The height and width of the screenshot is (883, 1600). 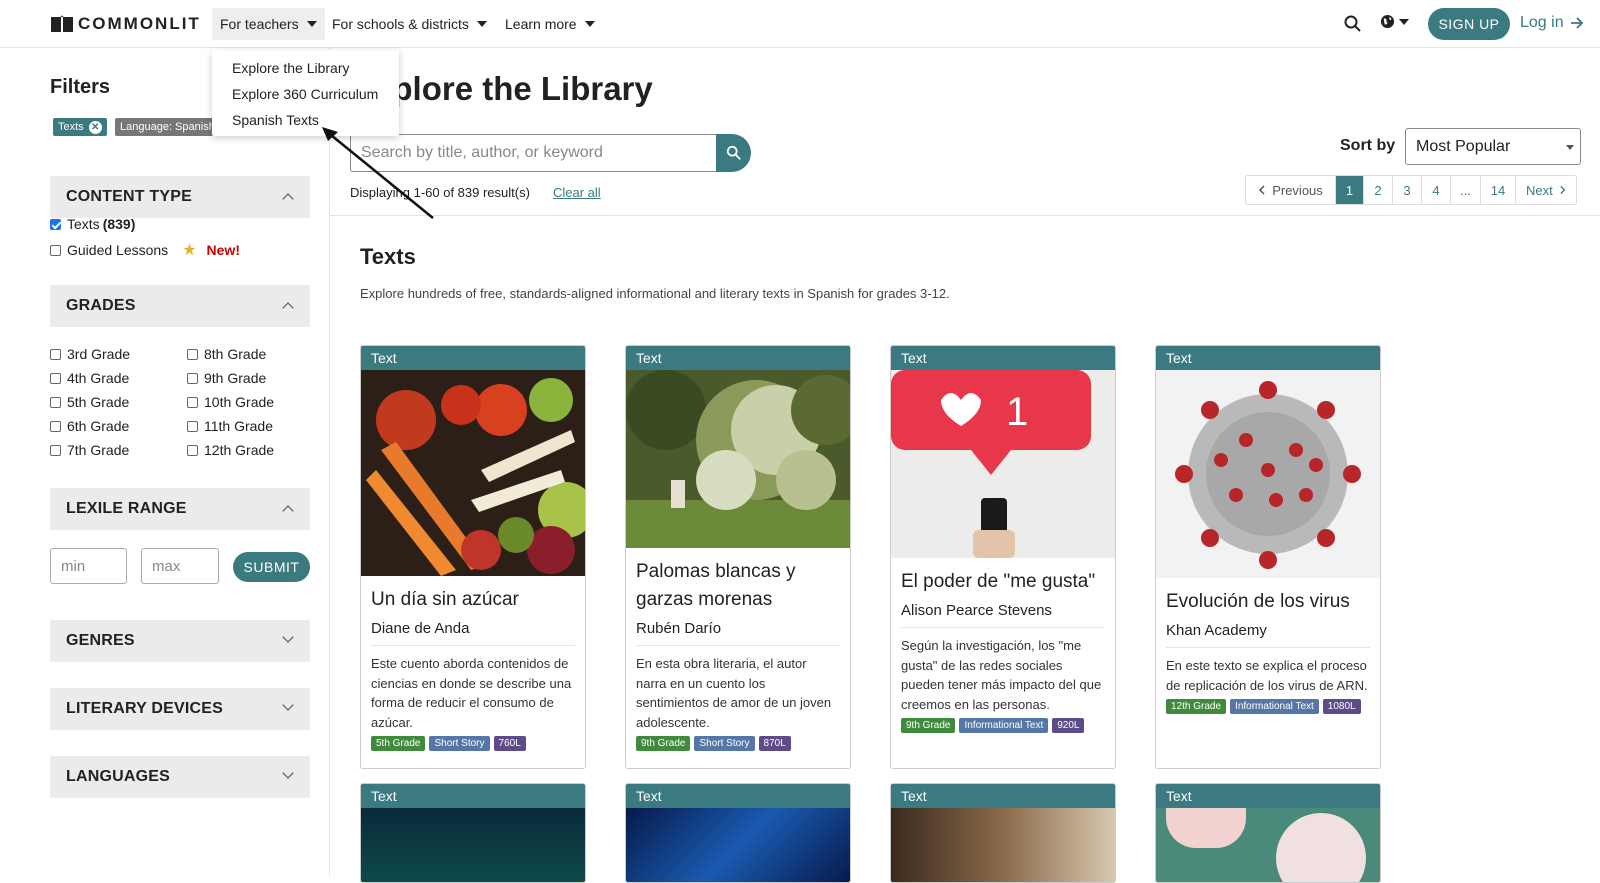 I want to click on star-icon: ★, so click(x=189, y=250).